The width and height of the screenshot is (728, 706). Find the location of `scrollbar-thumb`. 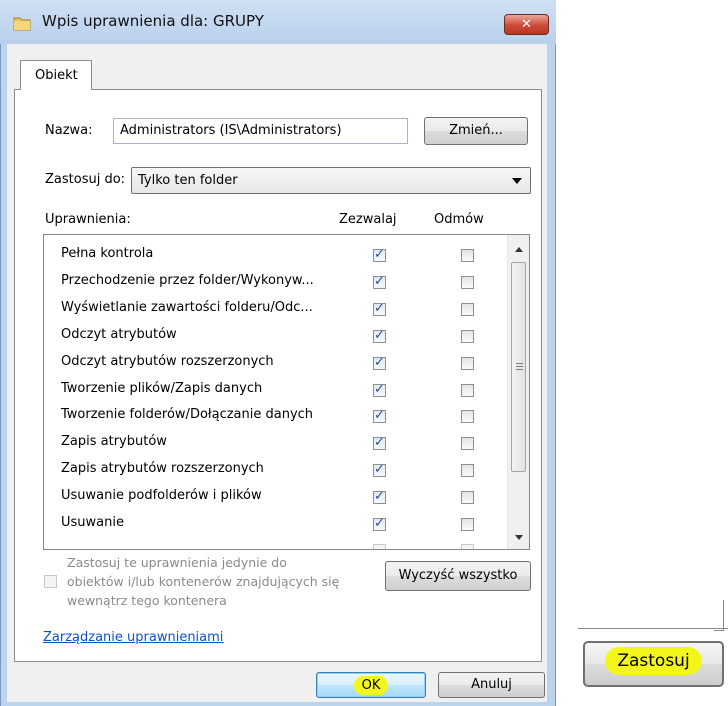

scrollbar-thumb is located at coordinates (518, 367).